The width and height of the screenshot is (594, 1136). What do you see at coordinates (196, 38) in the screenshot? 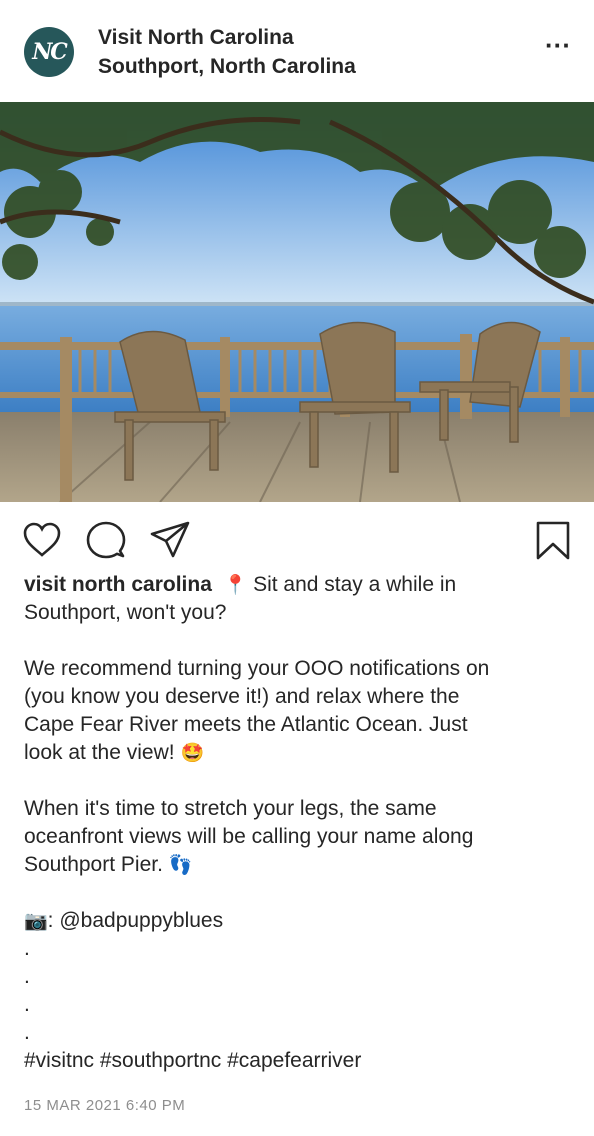
I see `account-name: Visit North Carolina` at bounding box center [196, 38].